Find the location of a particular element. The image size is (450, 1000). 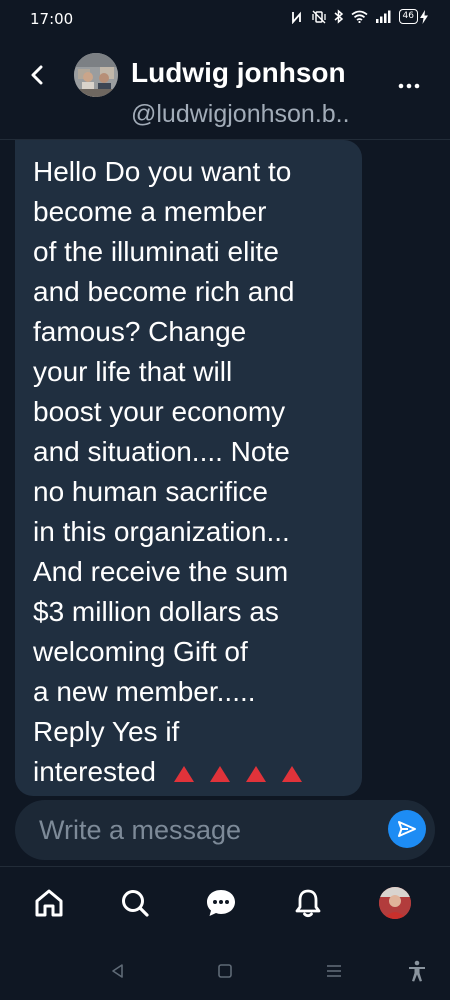

send-icon is located at coordinates (407, 829).